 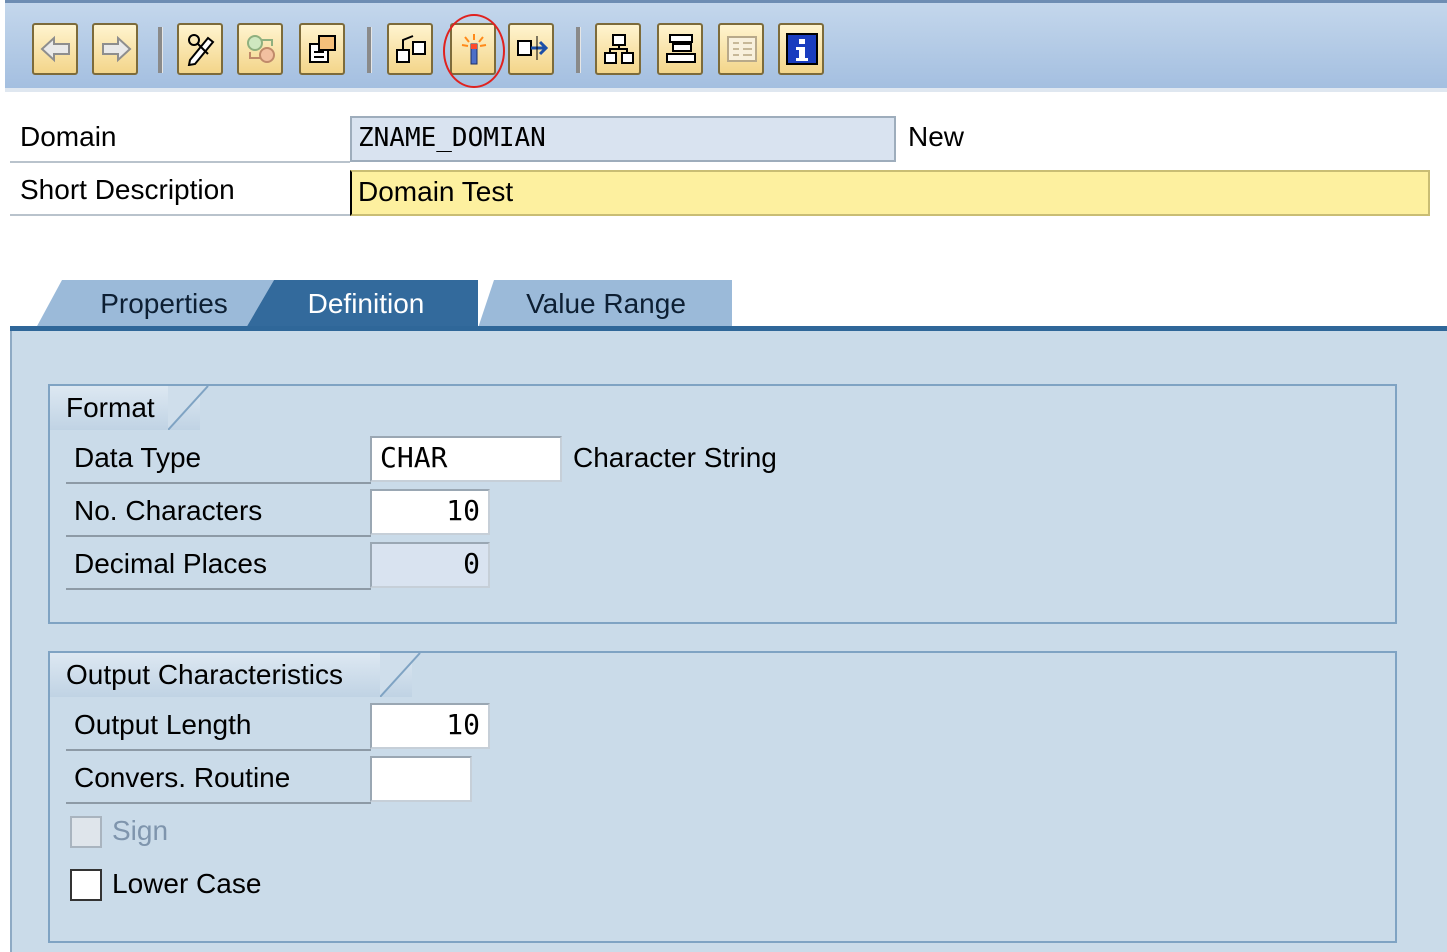 What do you see at coordinates (366, 304) in the screenshot?
I see `tab-definition: Definition` at bounding box center [366, 304].